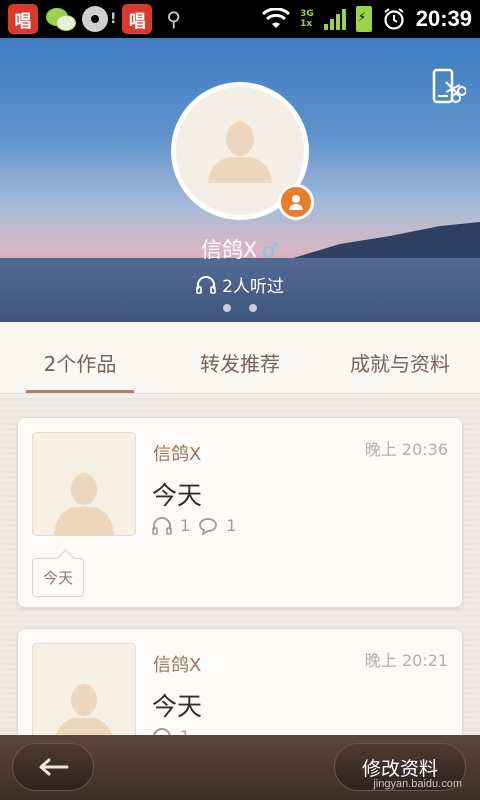  Describe the element at coordinates (137, 19) in the screenshot. I see `app-notification-icon-2: 唱` at that location.